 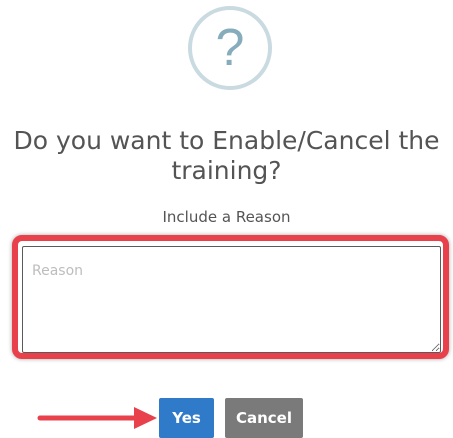 I want to click on dialog-title-line-2: training?, so click(x=226, y=170).